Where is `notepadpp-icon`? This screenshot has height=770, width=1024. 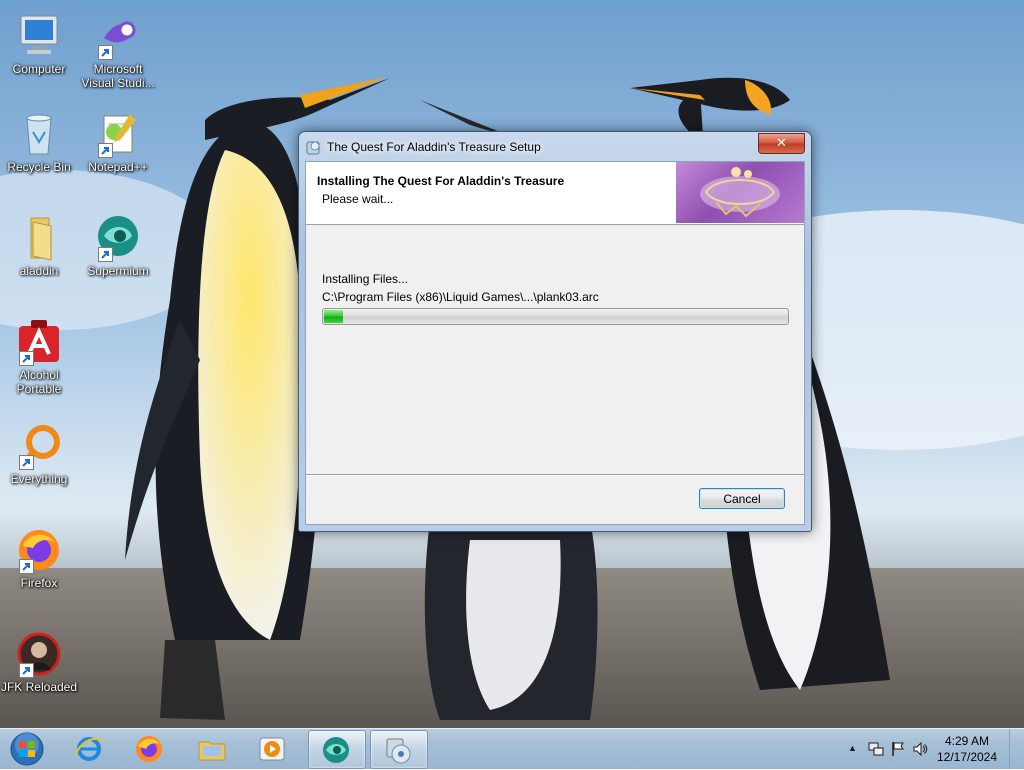
notepadpp-icon is located at coordinates (118, 134).